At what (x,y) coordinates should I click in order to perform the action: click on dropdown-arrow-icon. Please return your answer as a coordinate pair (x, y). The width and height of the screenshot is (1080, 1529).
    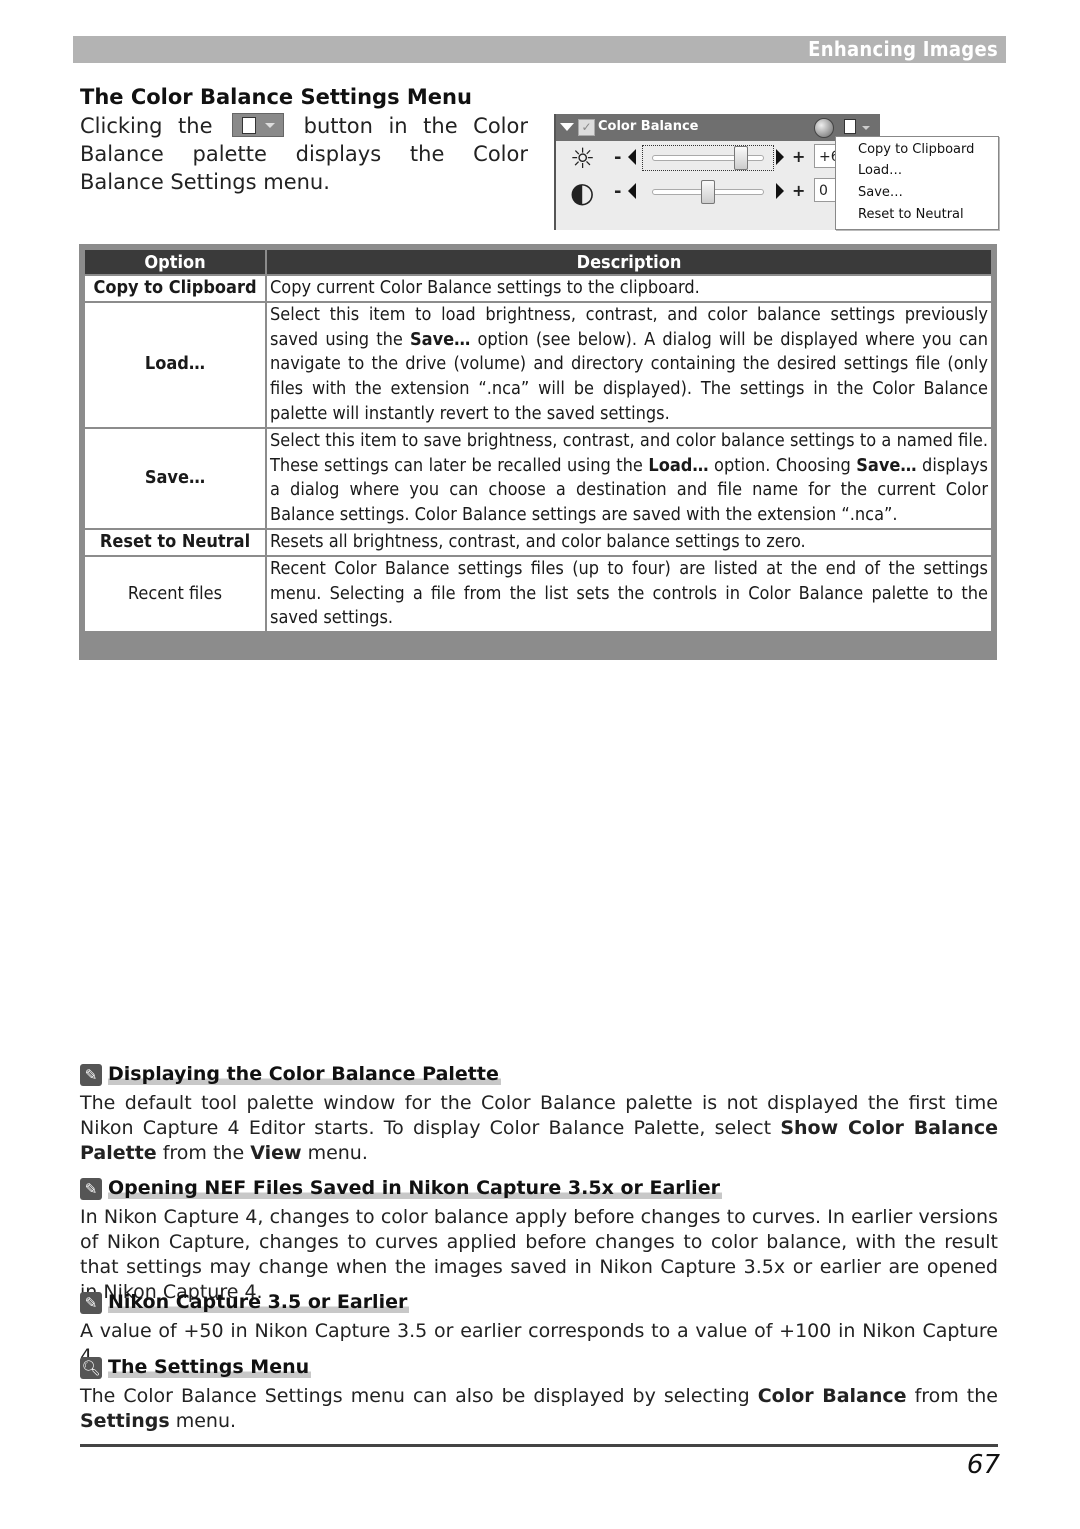
    Looking at the image, I should click on (270, 125).